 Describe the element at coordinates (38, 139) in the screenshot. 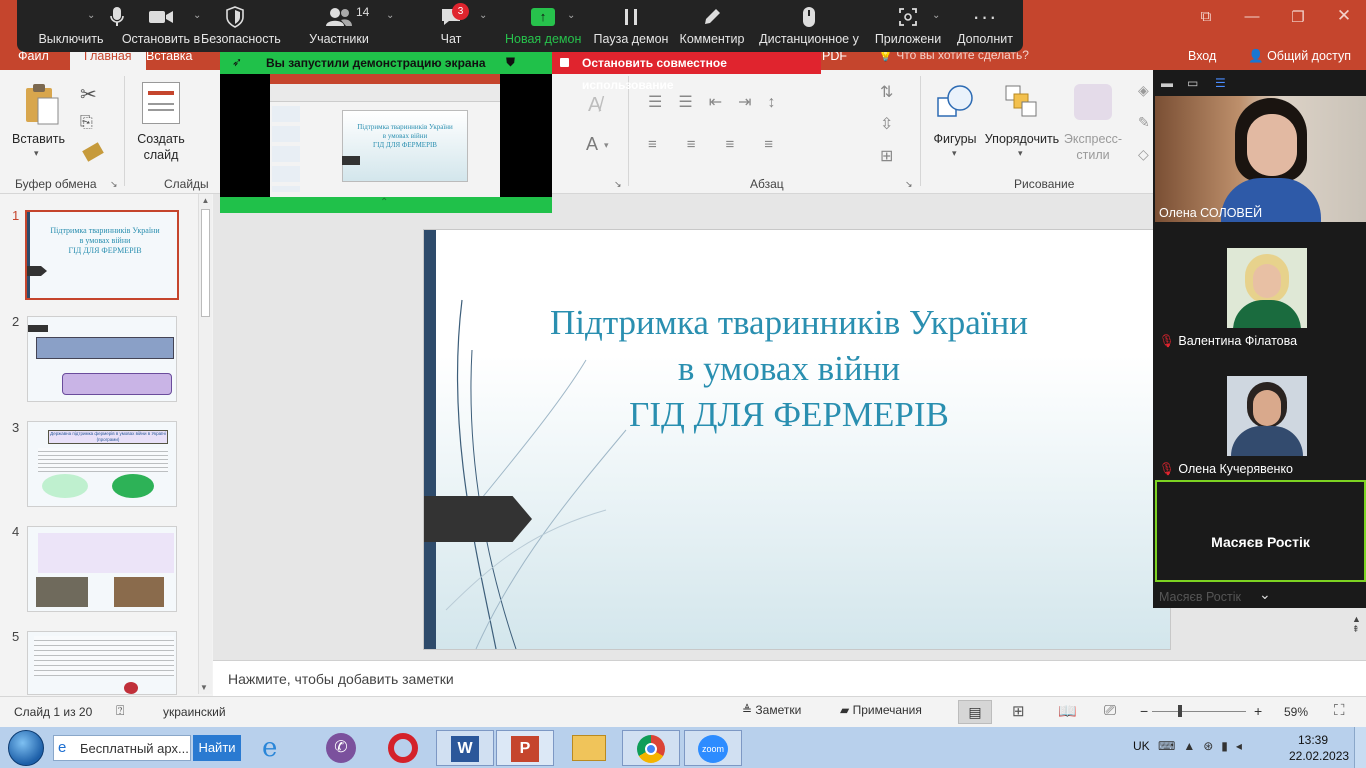

I see `paste-label: Вставить` at that location.